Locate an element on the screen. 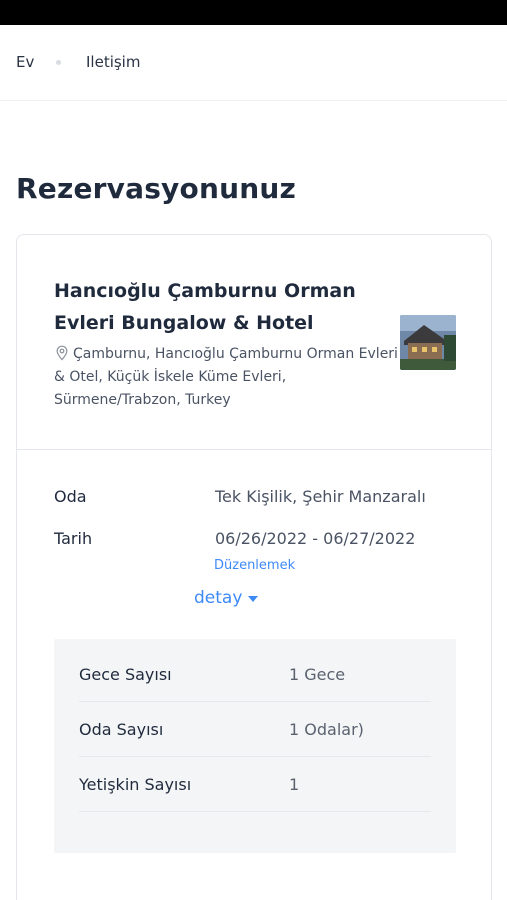 This screenshot has height=900, width=507. adults-value: 1 is located at coordinates (294, 784).